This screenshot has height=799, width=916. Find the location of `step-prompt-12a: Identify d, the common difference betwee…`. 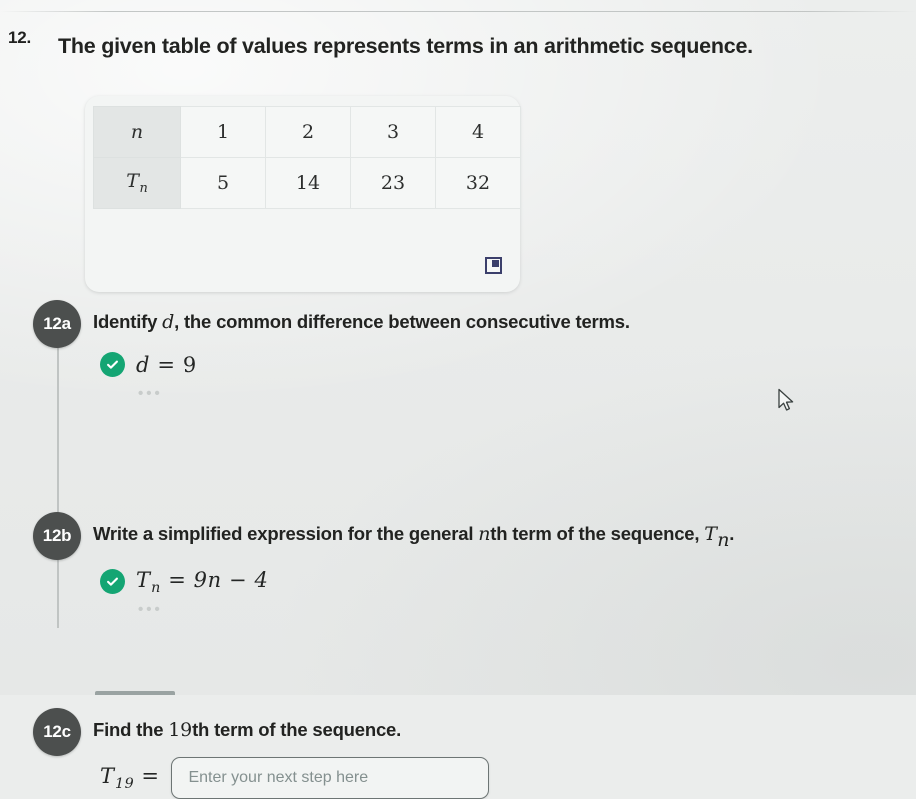

step-prompt-12a: Identify d, the common difference betwee… is located at coordinates (493, 322).